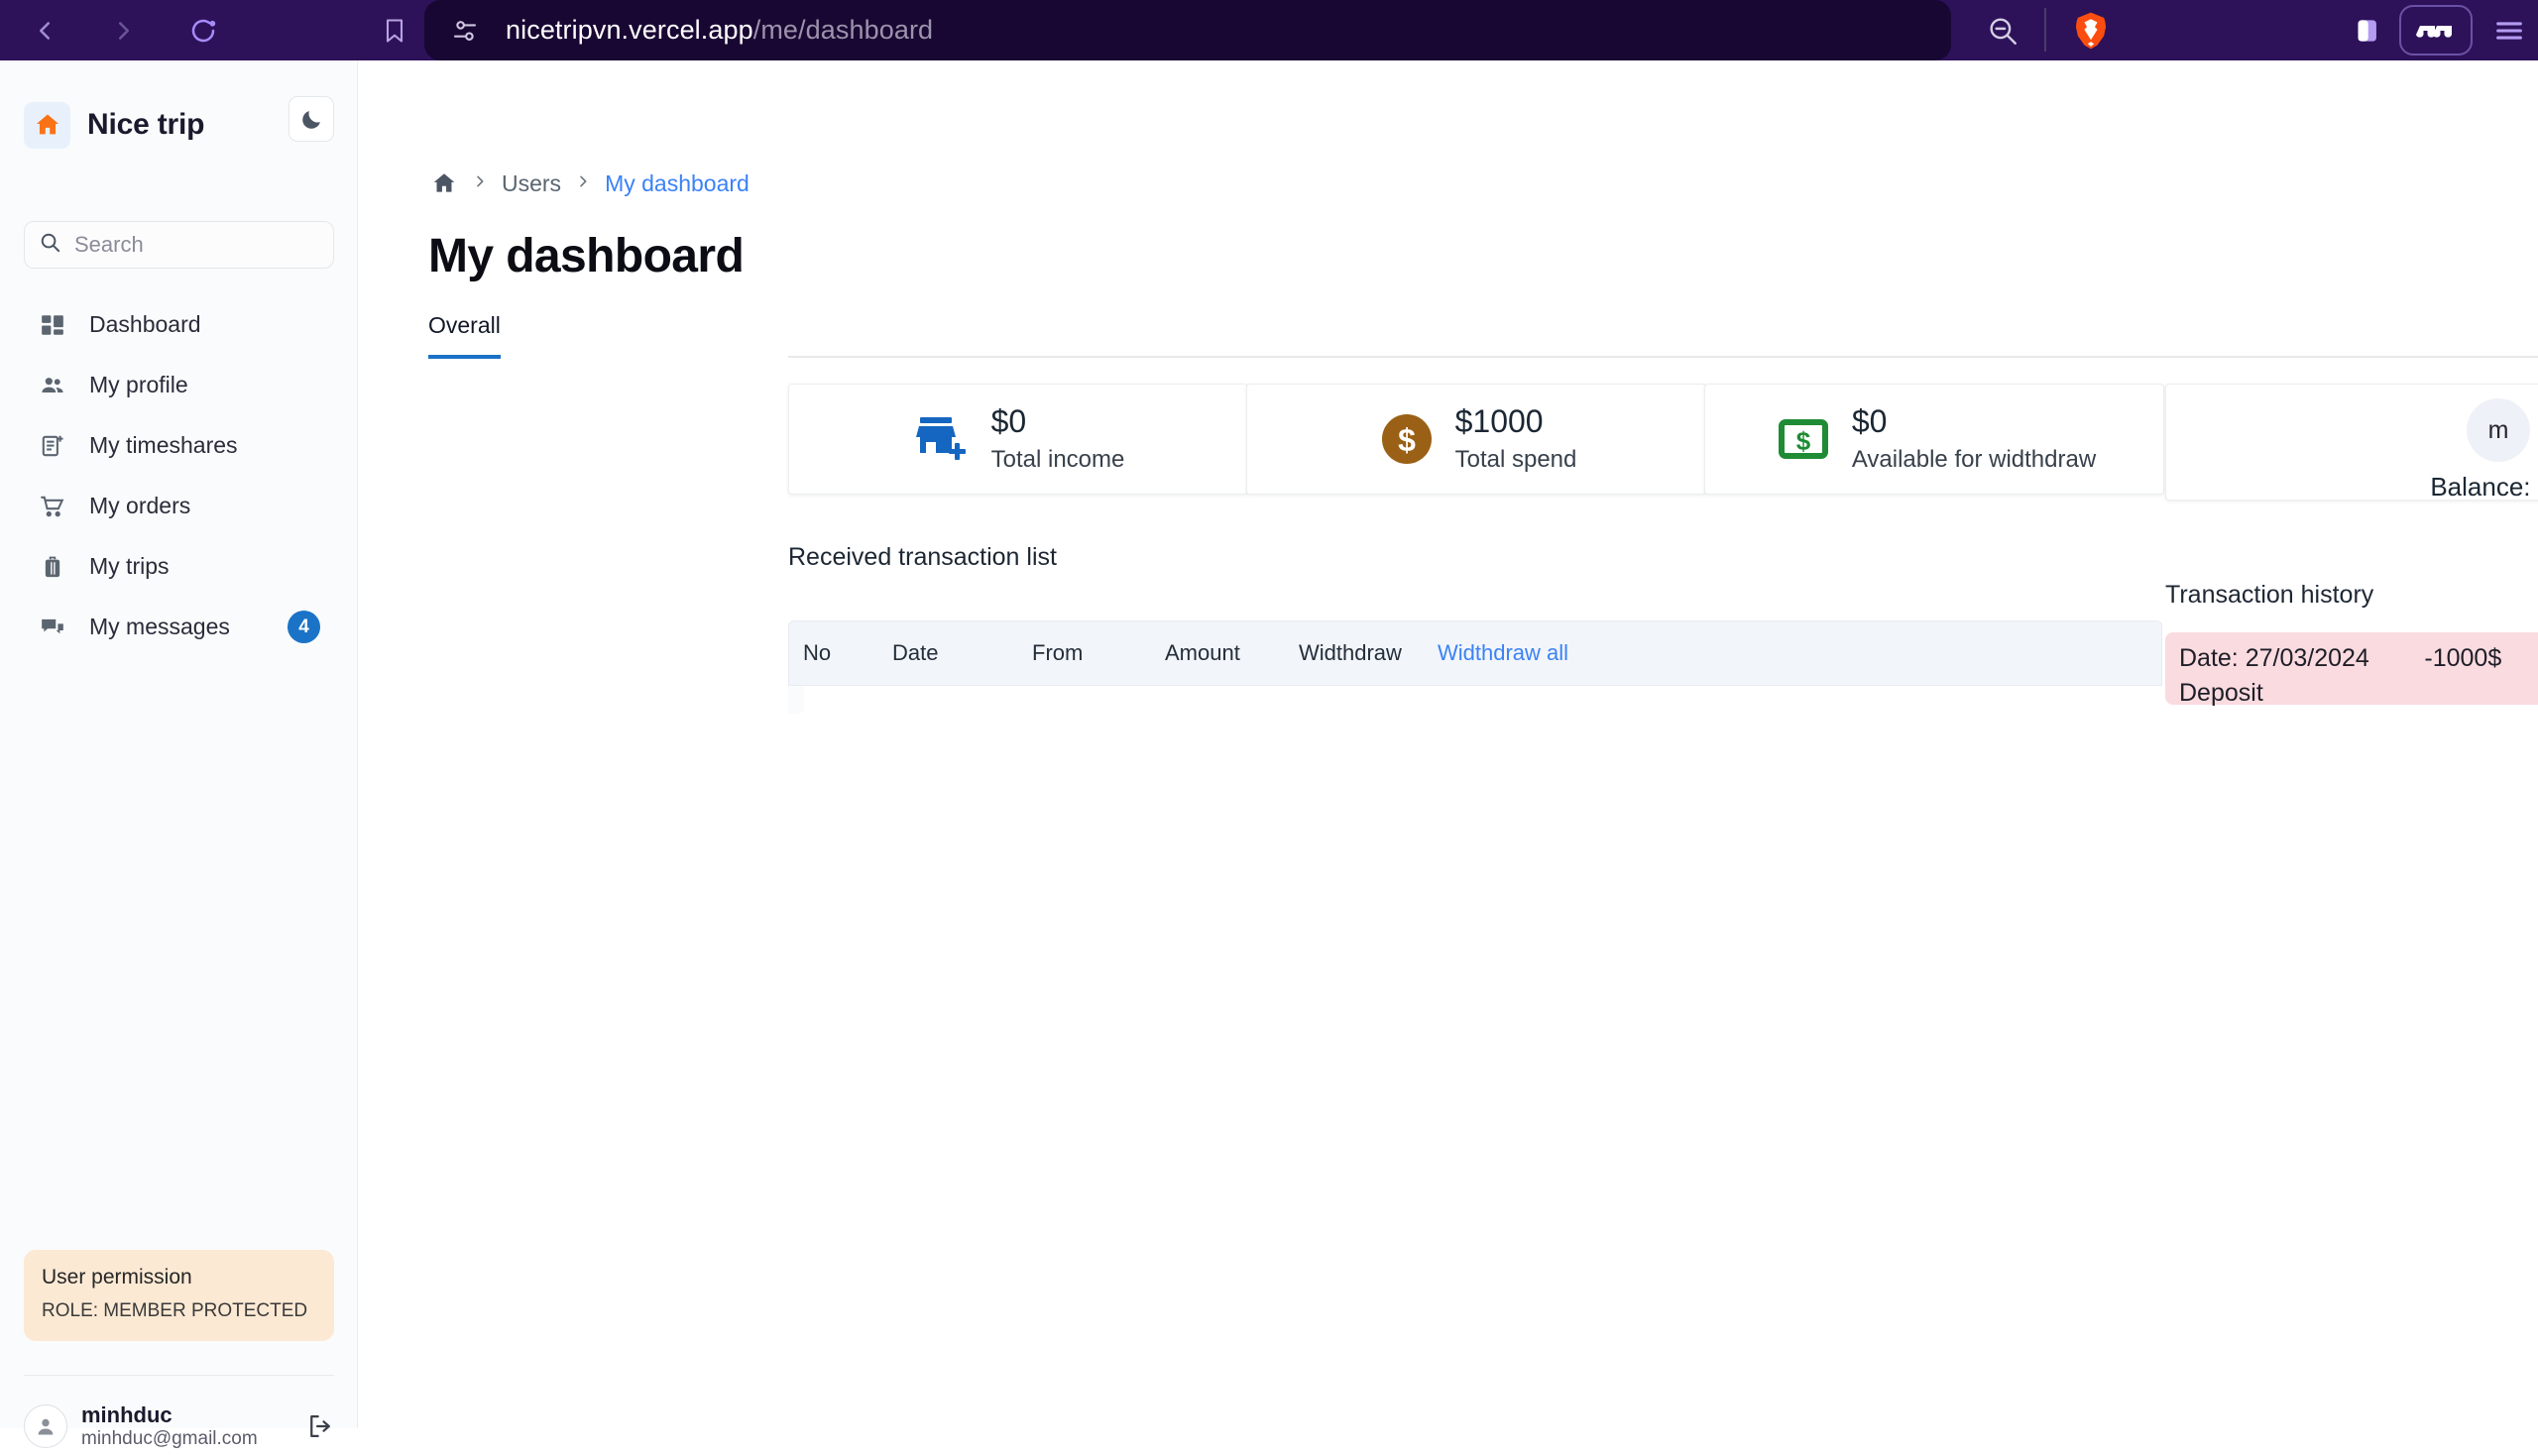 This screenshot has height=1456, width=2538. What do you see at coordinates (2091, 31) in the screenshot?
I see `brave-shields-icon` at bounding box center [2091, 31].